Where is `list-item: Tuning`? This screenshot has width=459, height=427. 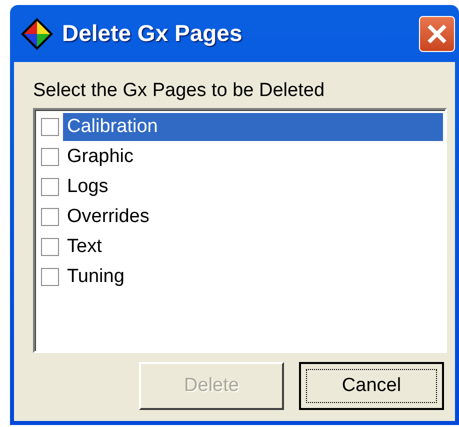
list-item: Tuning is located at coordinates (95, 277).